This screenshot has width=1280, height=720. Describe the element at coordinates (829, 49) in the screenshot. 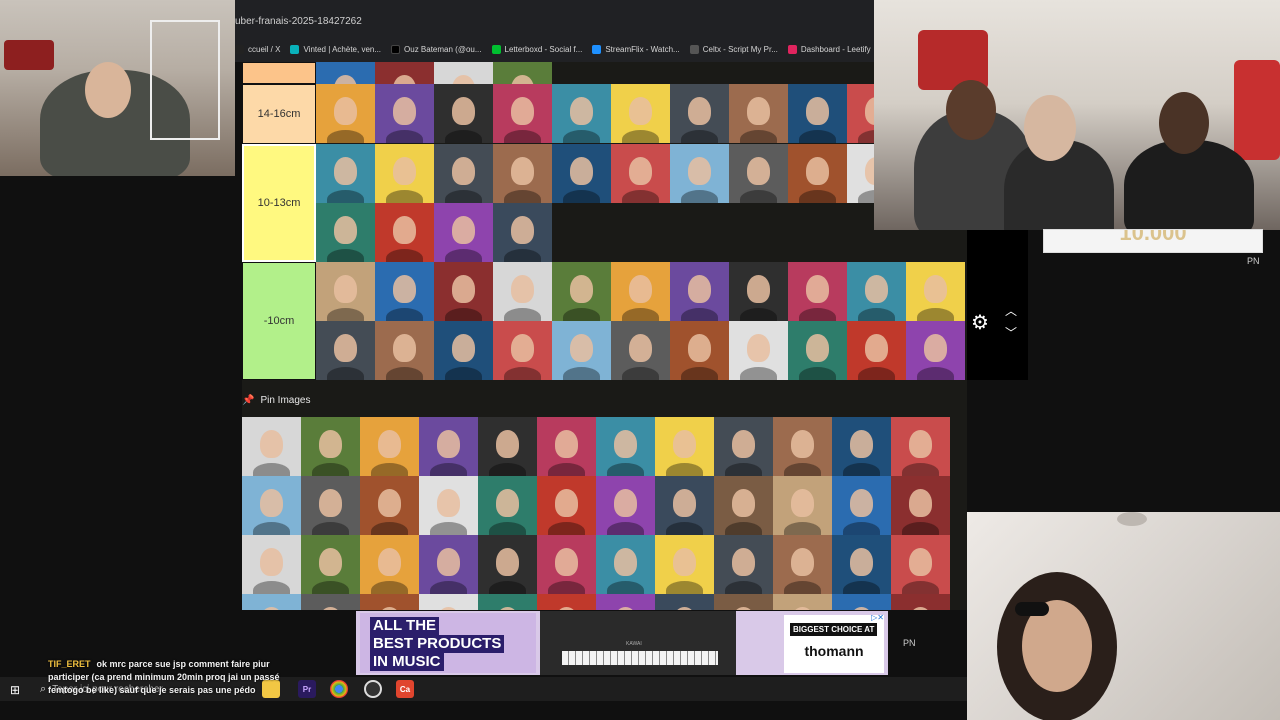

I see `bookmark-leetify: Dashboard - Leetify` at that location.